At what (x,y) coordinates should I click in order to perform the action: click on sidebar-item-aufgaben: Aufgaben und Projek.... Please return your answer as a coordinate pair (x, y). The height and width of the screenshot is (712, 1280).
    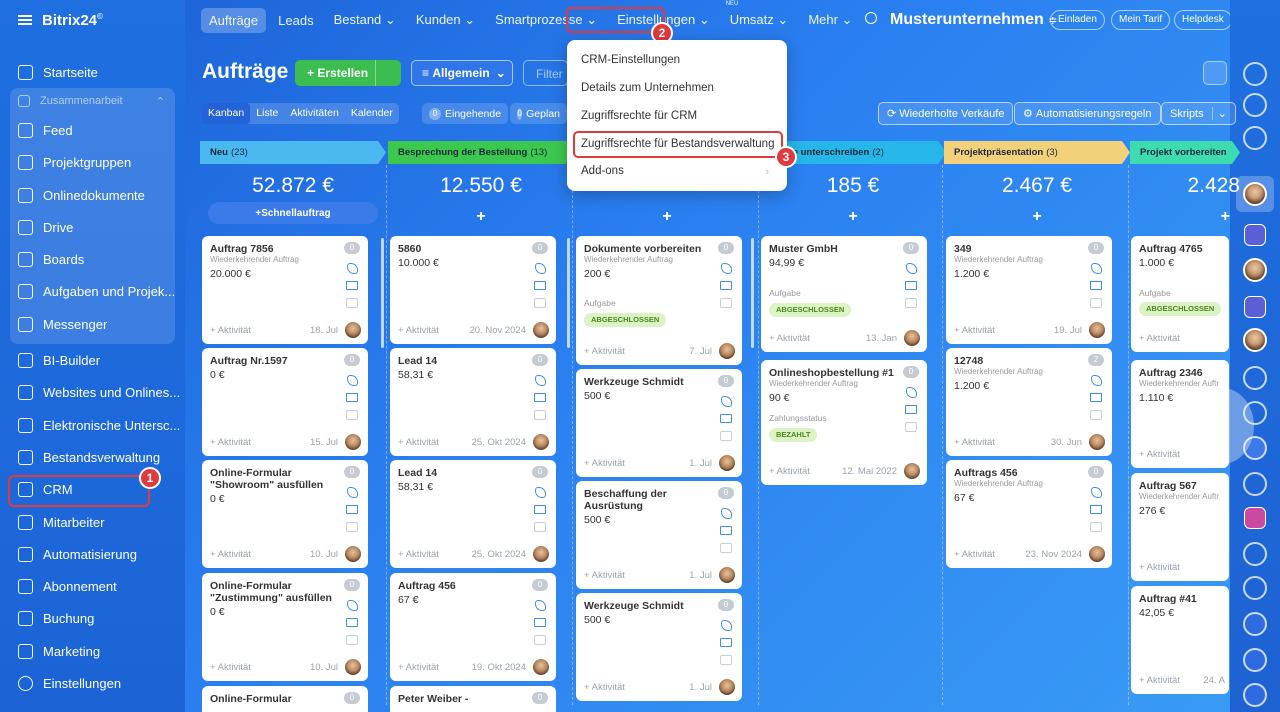
    Looking at the image, I should click on (92, 292).